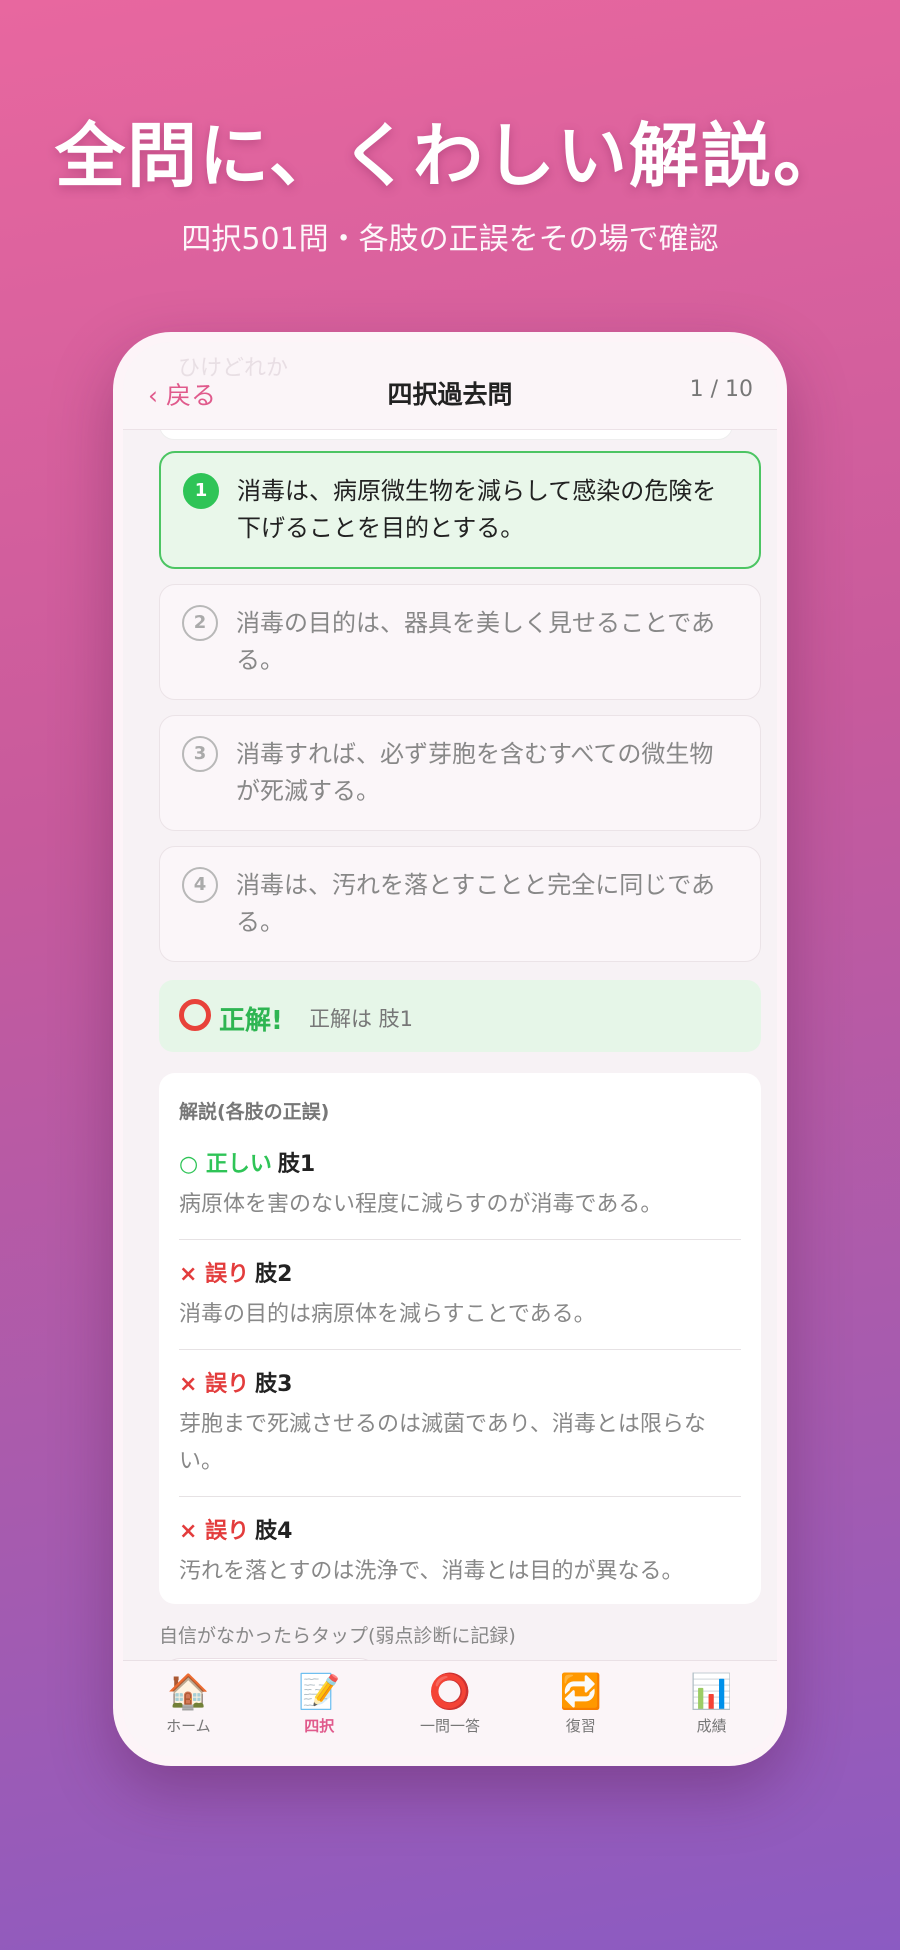 This screenshot has width=900, height=1950. I want to click on option-2: 2 消毒の目的は、器具を美しく見せることである。, so click(460, 642).